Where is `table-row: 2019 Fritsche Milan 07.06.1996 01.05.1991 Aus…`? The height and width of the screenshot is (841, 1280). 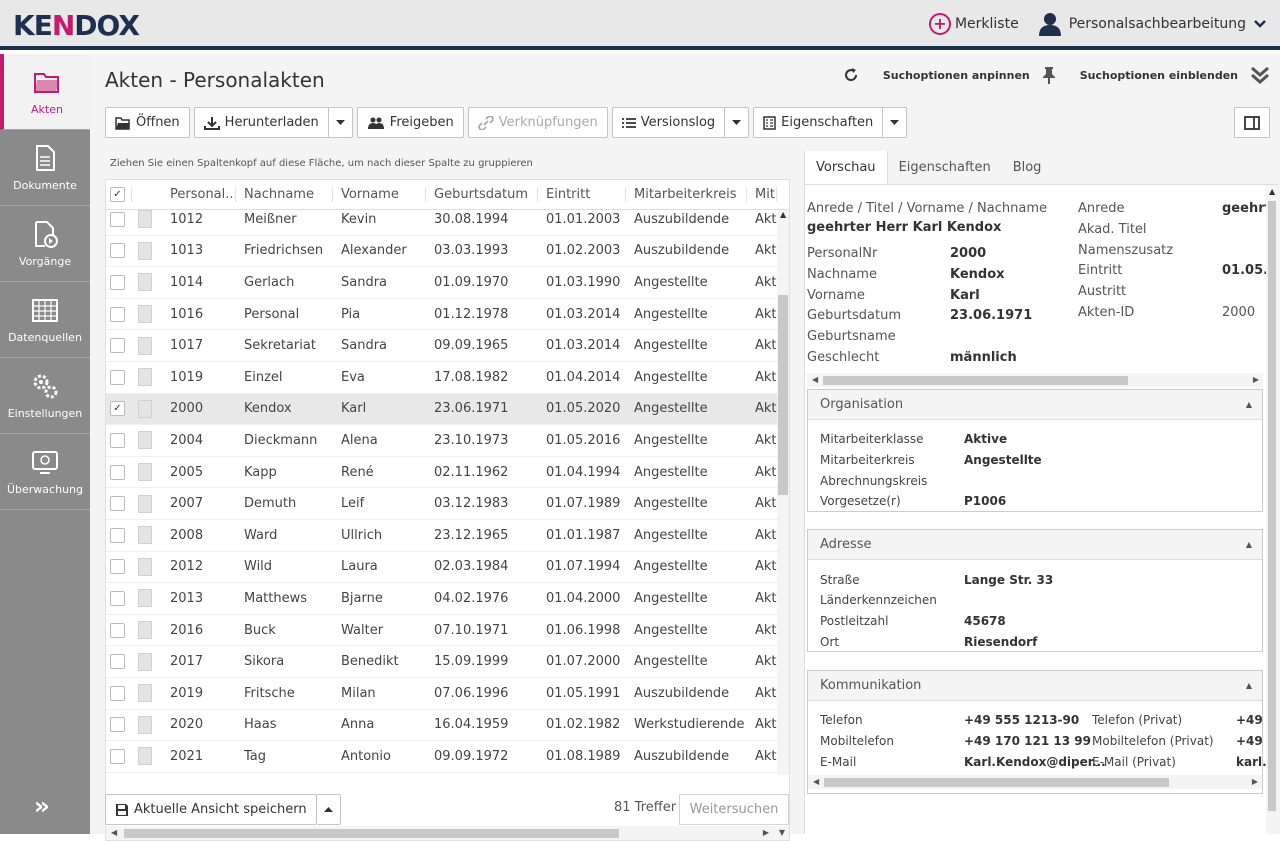 table-row: 2019 Fritsche Milan 07.06.1996 01.05.1991 Aus… is located at coordinates (447, 694).